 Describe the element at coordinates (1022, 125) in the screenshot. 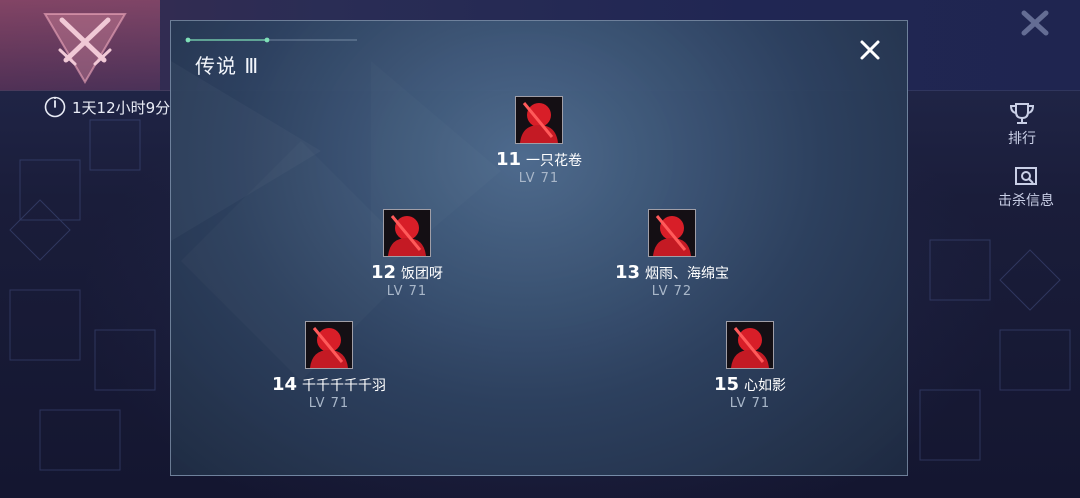

I see `ranking-button: 排行` at that location.